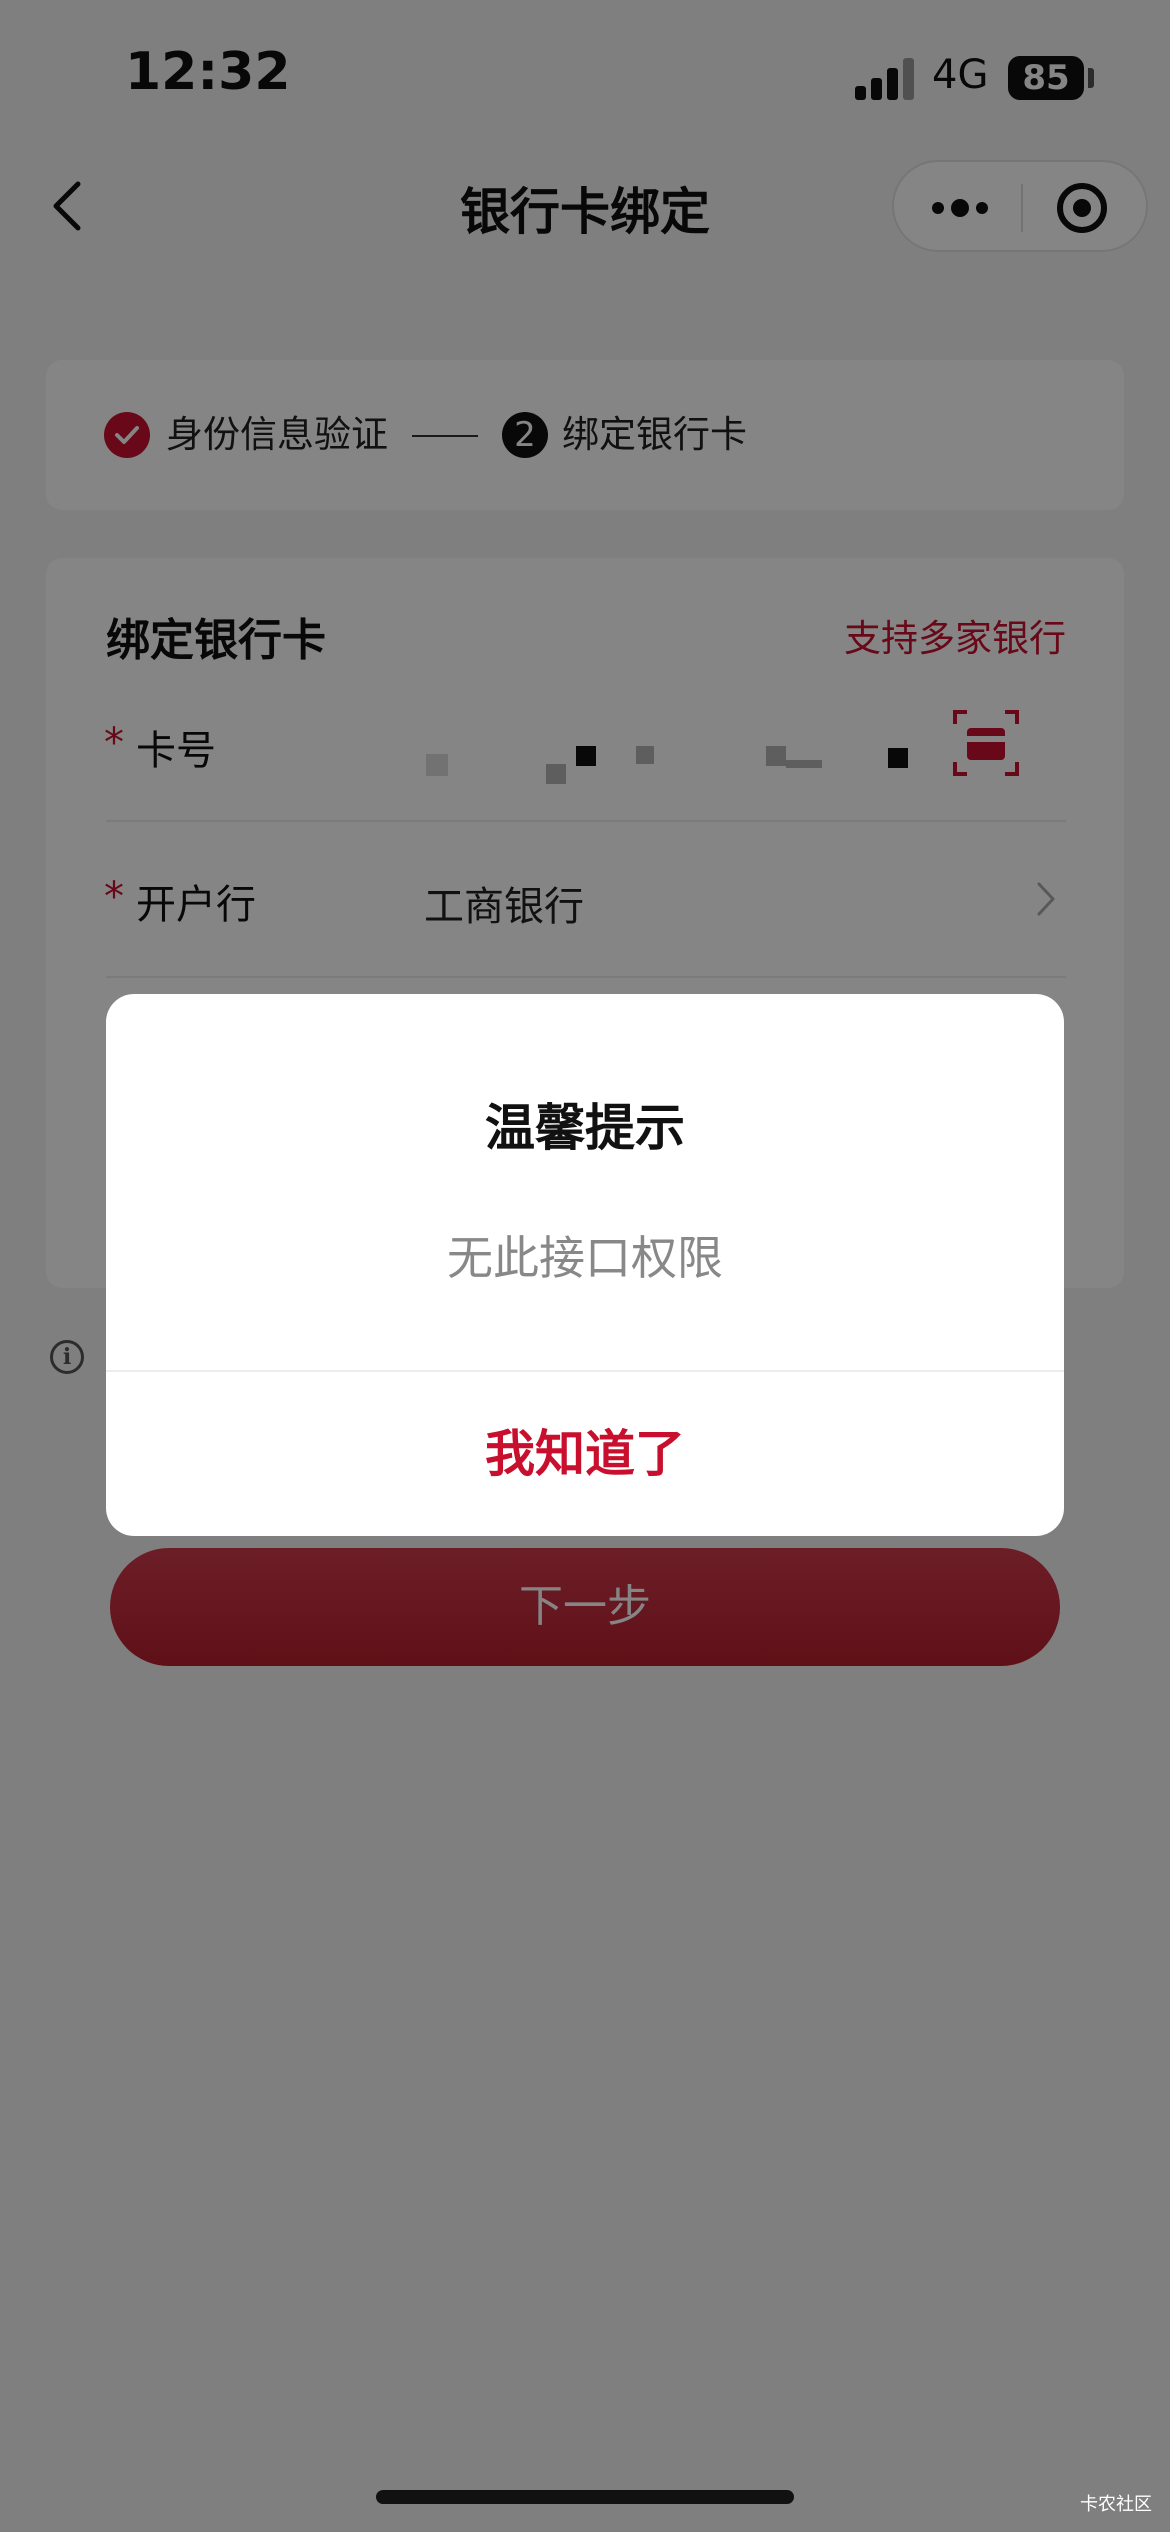 This screenshot has height=2532, width=1170. Describe the element at coordinates (1116, 2504) in the screenshot. I see `watermark: 卡农社区` at that location.